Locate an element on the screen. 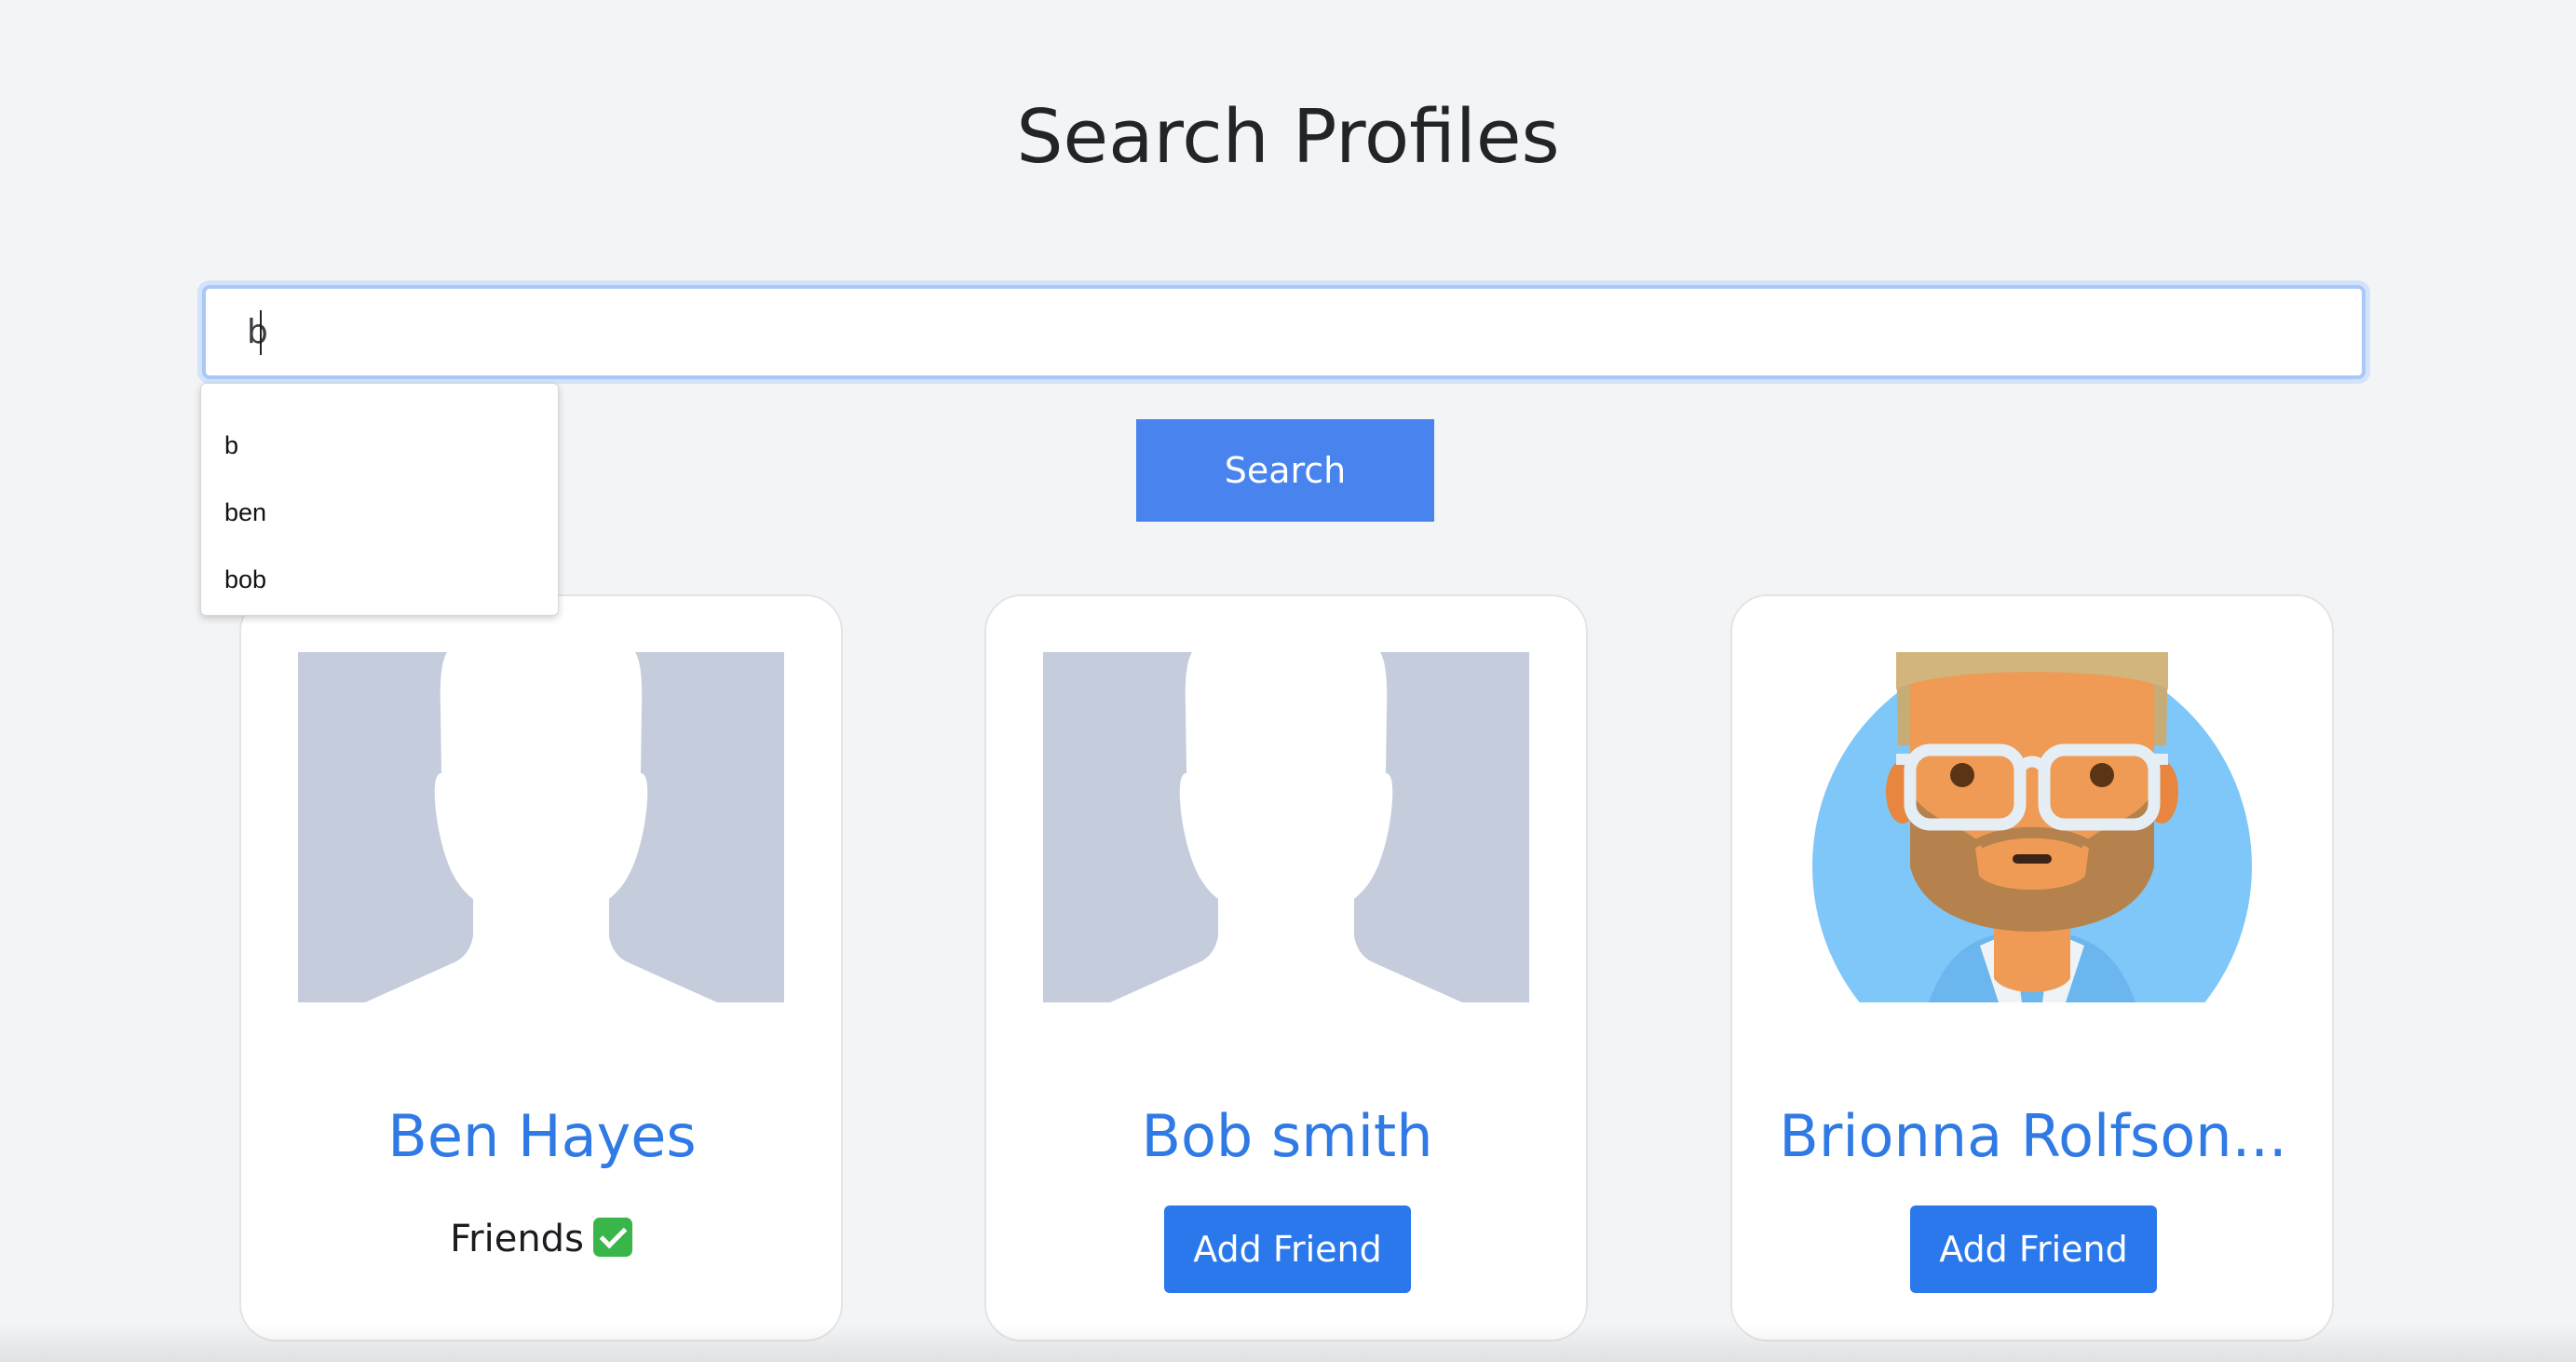  profile-card: Brionna Rolfson... Add Friend is located at coordinates (2032, 968).